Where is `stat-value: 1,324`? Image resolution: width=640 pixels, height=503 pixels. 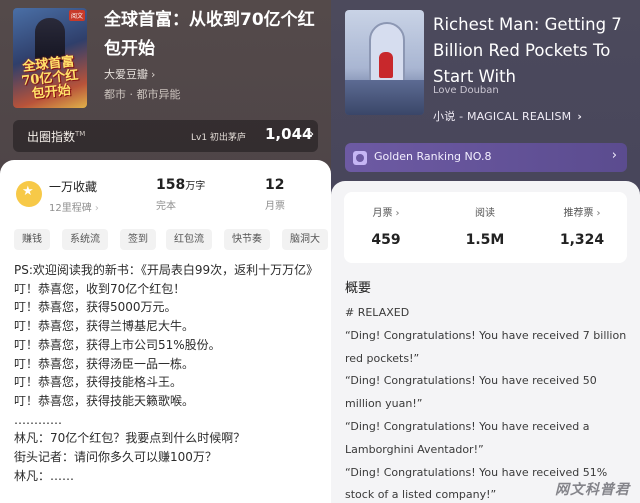 stat-value: 1,324 is located at coordinates (582, 240).